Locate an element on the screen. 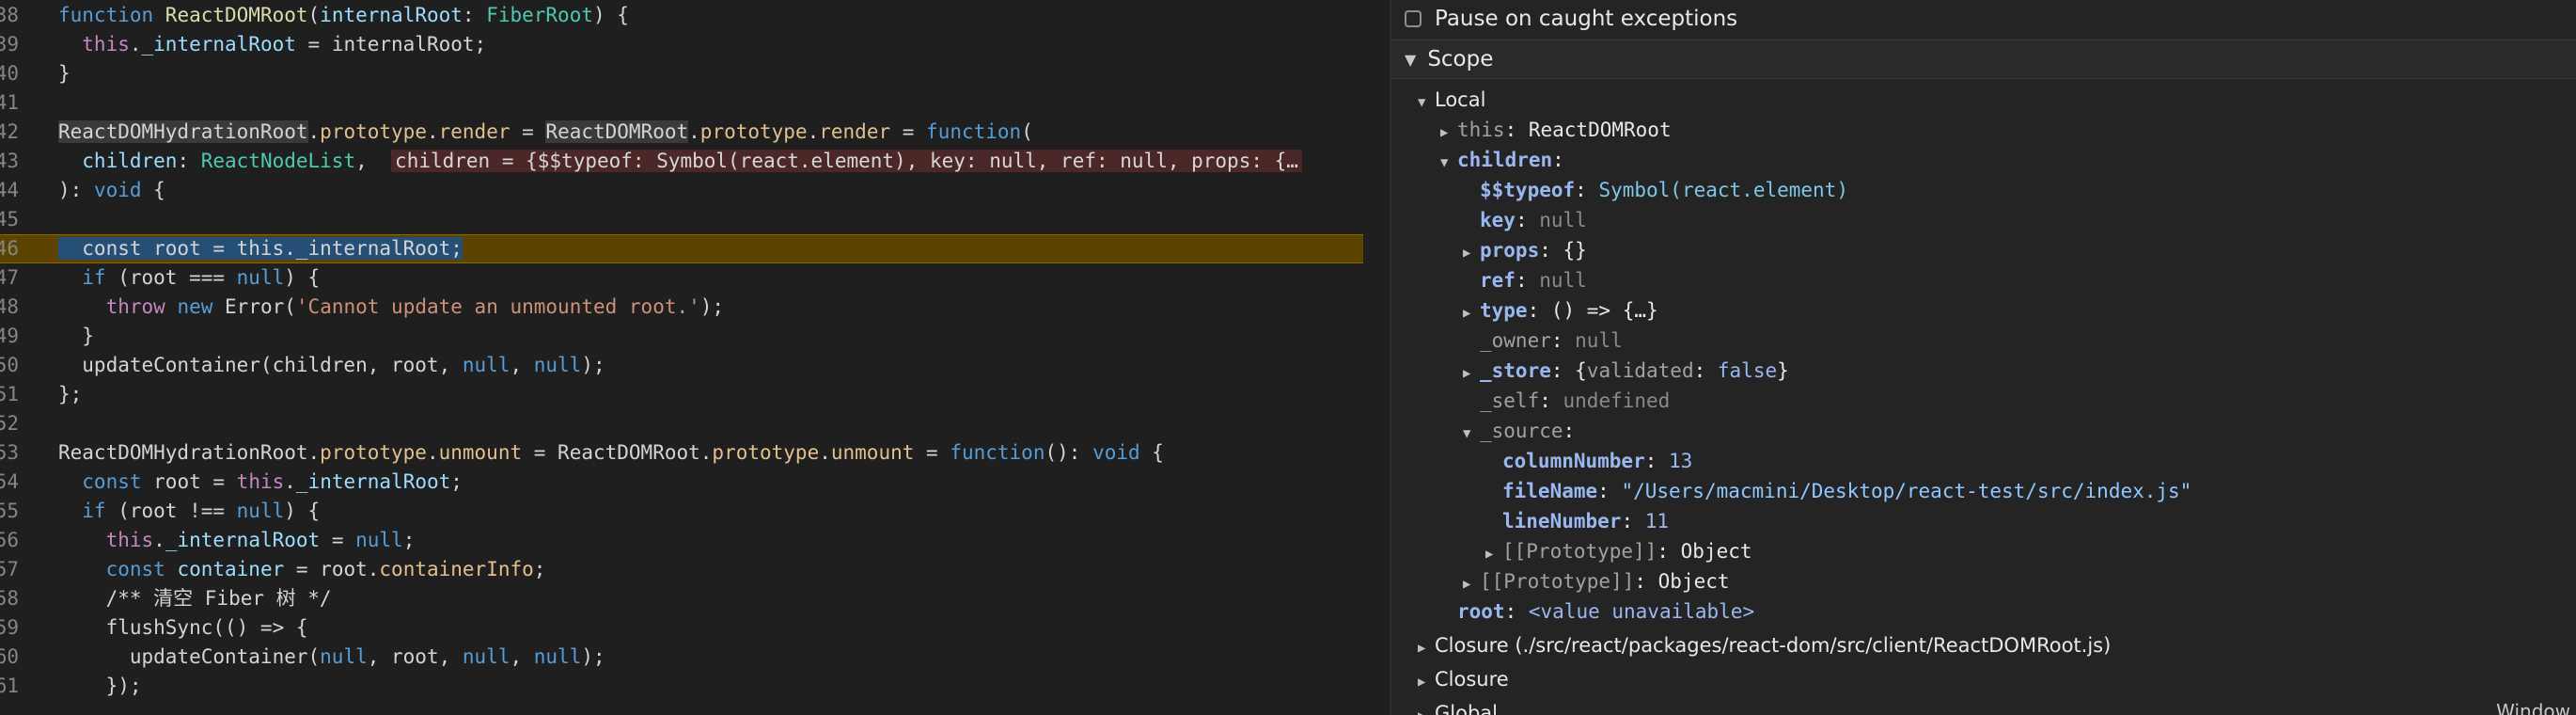  scope-group-row: ▼ Local is located at coordinates (1452, 100).